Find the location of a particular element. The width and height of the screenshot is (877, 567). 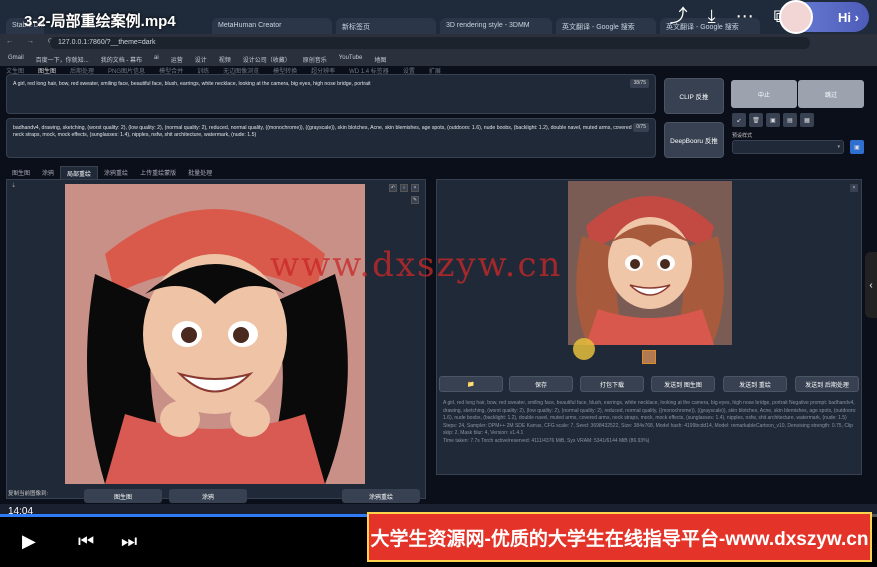

paste-icon: ↙ is located at coordinates (739, 120).